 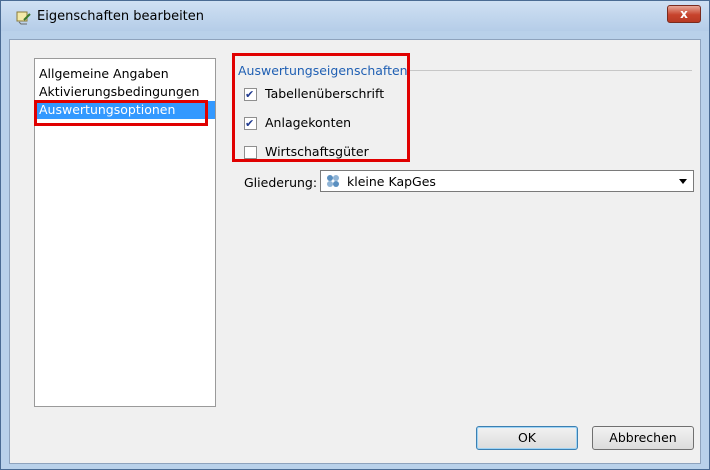 What do you see at coordinates (125, 92) in the screenshot?
I see `nav-item-aktivierungsbedingungen: Aktivierungsbedingungen` at bounding box center [125, 92].